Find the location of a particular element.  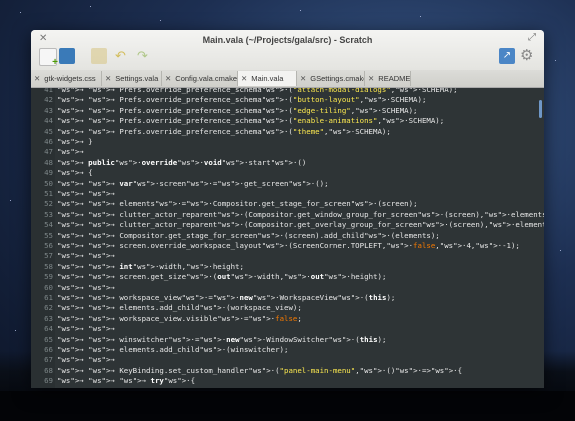

code-line: 51 "ws">→ "ws">→ is located at coordinates (287, 194).